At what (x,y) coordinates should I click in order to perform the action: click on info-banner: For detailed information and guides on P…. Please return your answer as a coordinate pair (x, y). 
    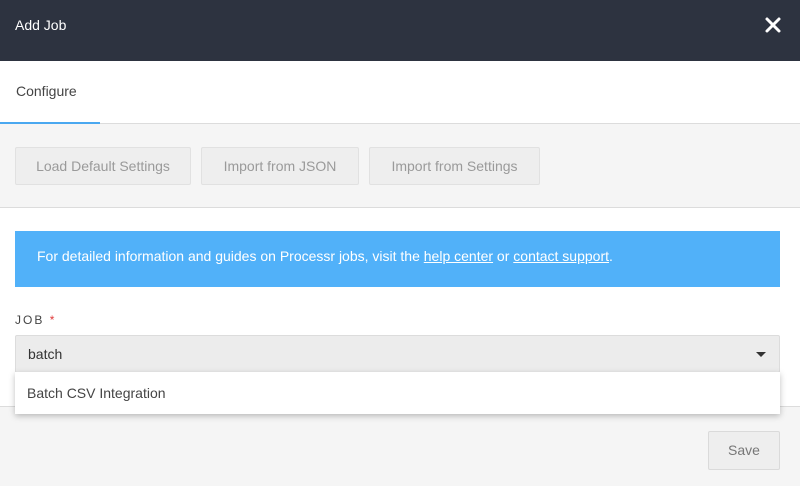
    Looking at the image, I should click on (397, 259).